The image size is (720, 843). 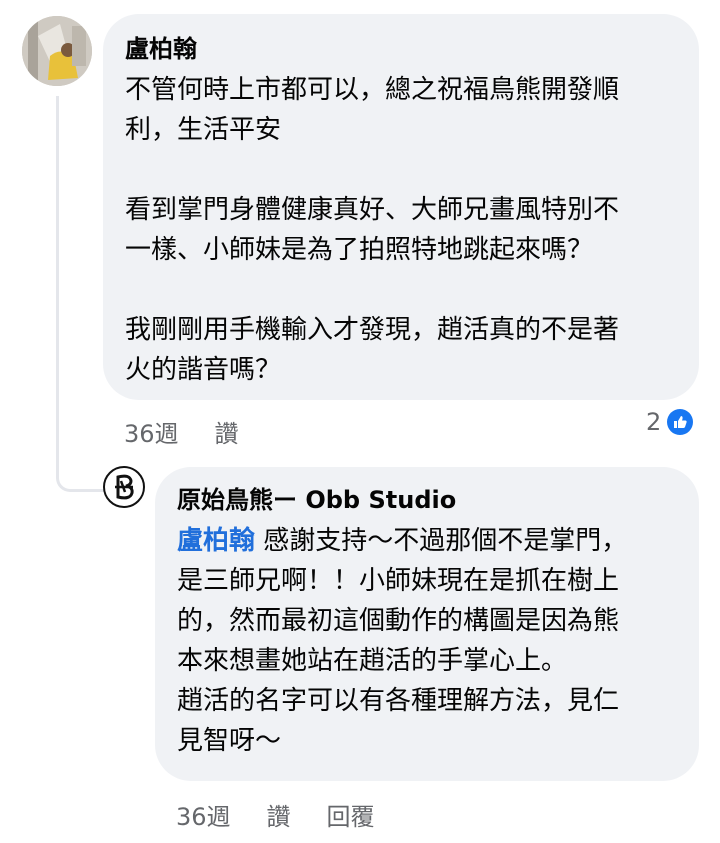 I want to click on comment-paragraph-1: 不管何時上市都可以，總之祝福鳥熊開發順 利，生活平安, so click(x=400, y=110).